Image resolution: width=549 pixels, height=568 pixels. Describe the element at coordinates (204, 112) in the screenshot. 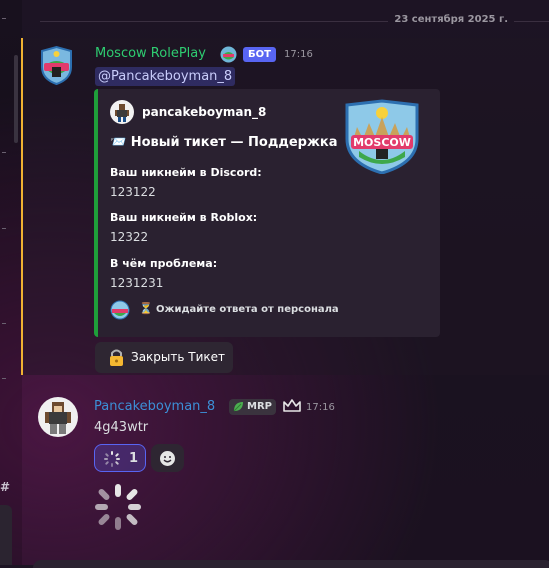

I see `embed-author: pancakeboyman_8` at that location.